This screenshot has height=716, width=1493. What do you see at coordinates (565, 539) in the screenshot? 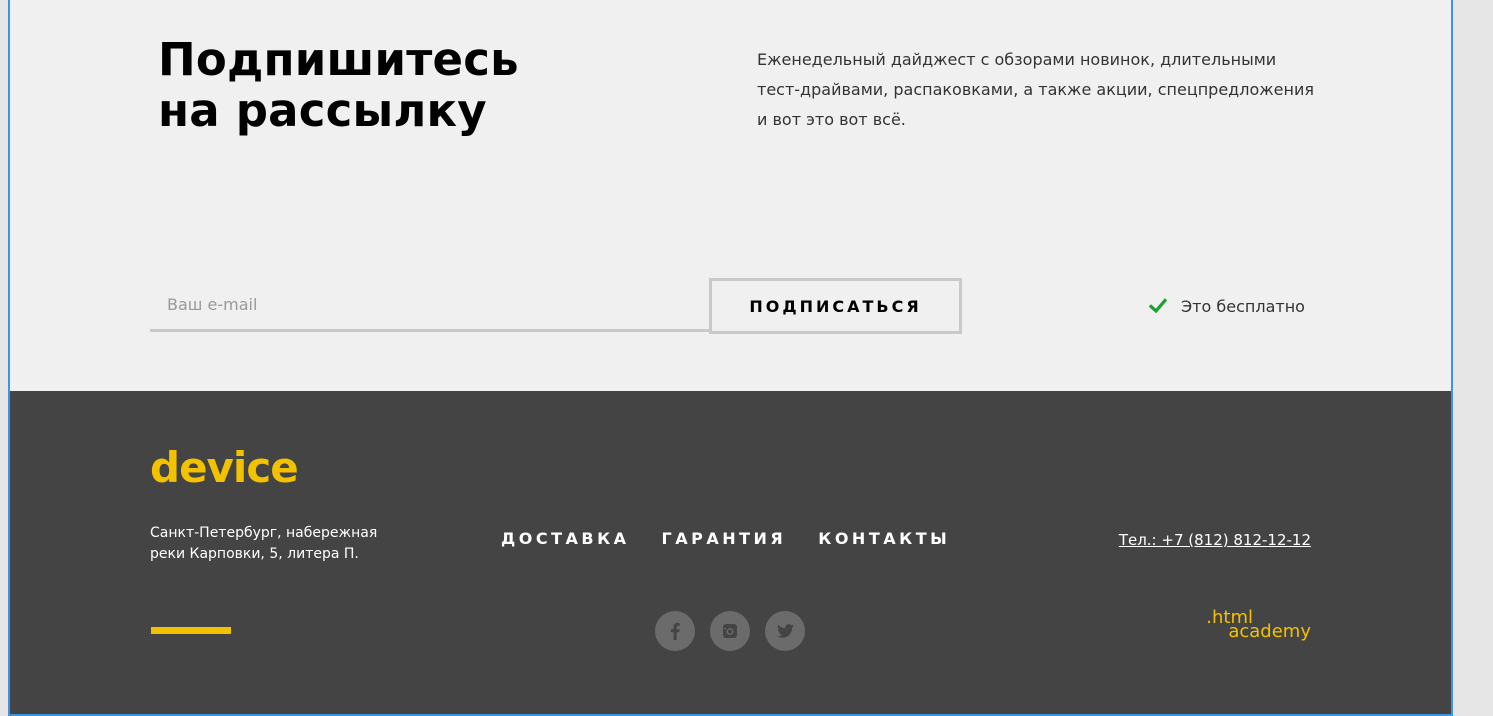
I see `footer-nav-delivery: ДОСТАВКА` at bounding box center [565, 539].